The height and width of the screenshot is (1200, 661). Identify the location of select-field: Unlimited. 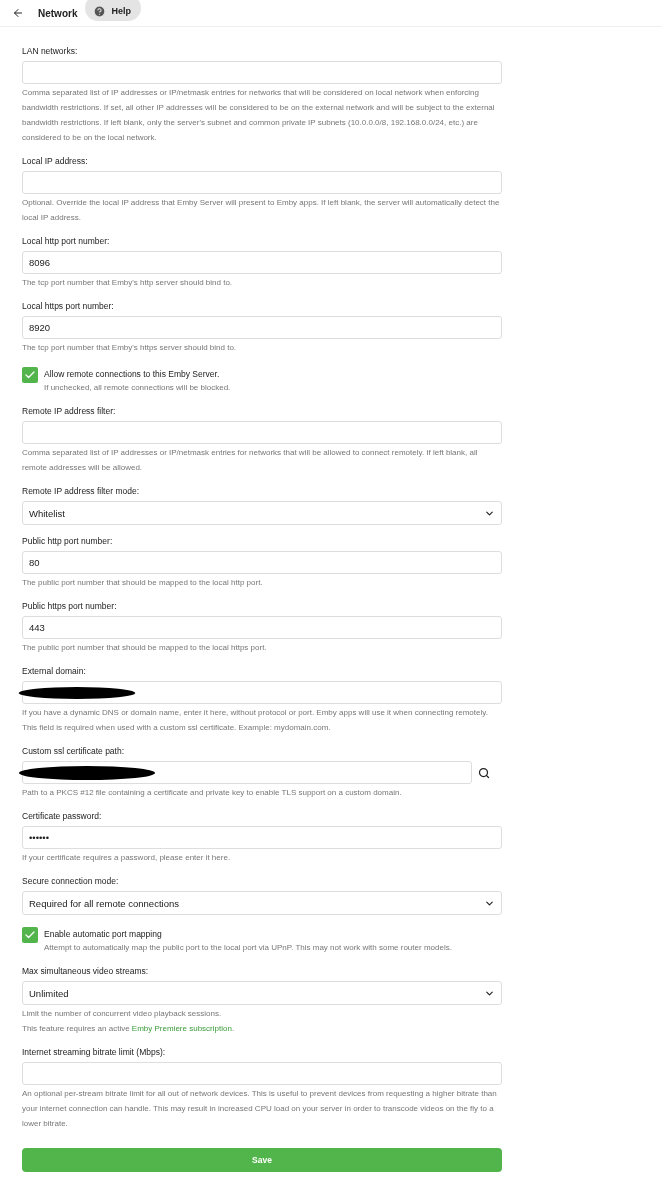
(262, 993).